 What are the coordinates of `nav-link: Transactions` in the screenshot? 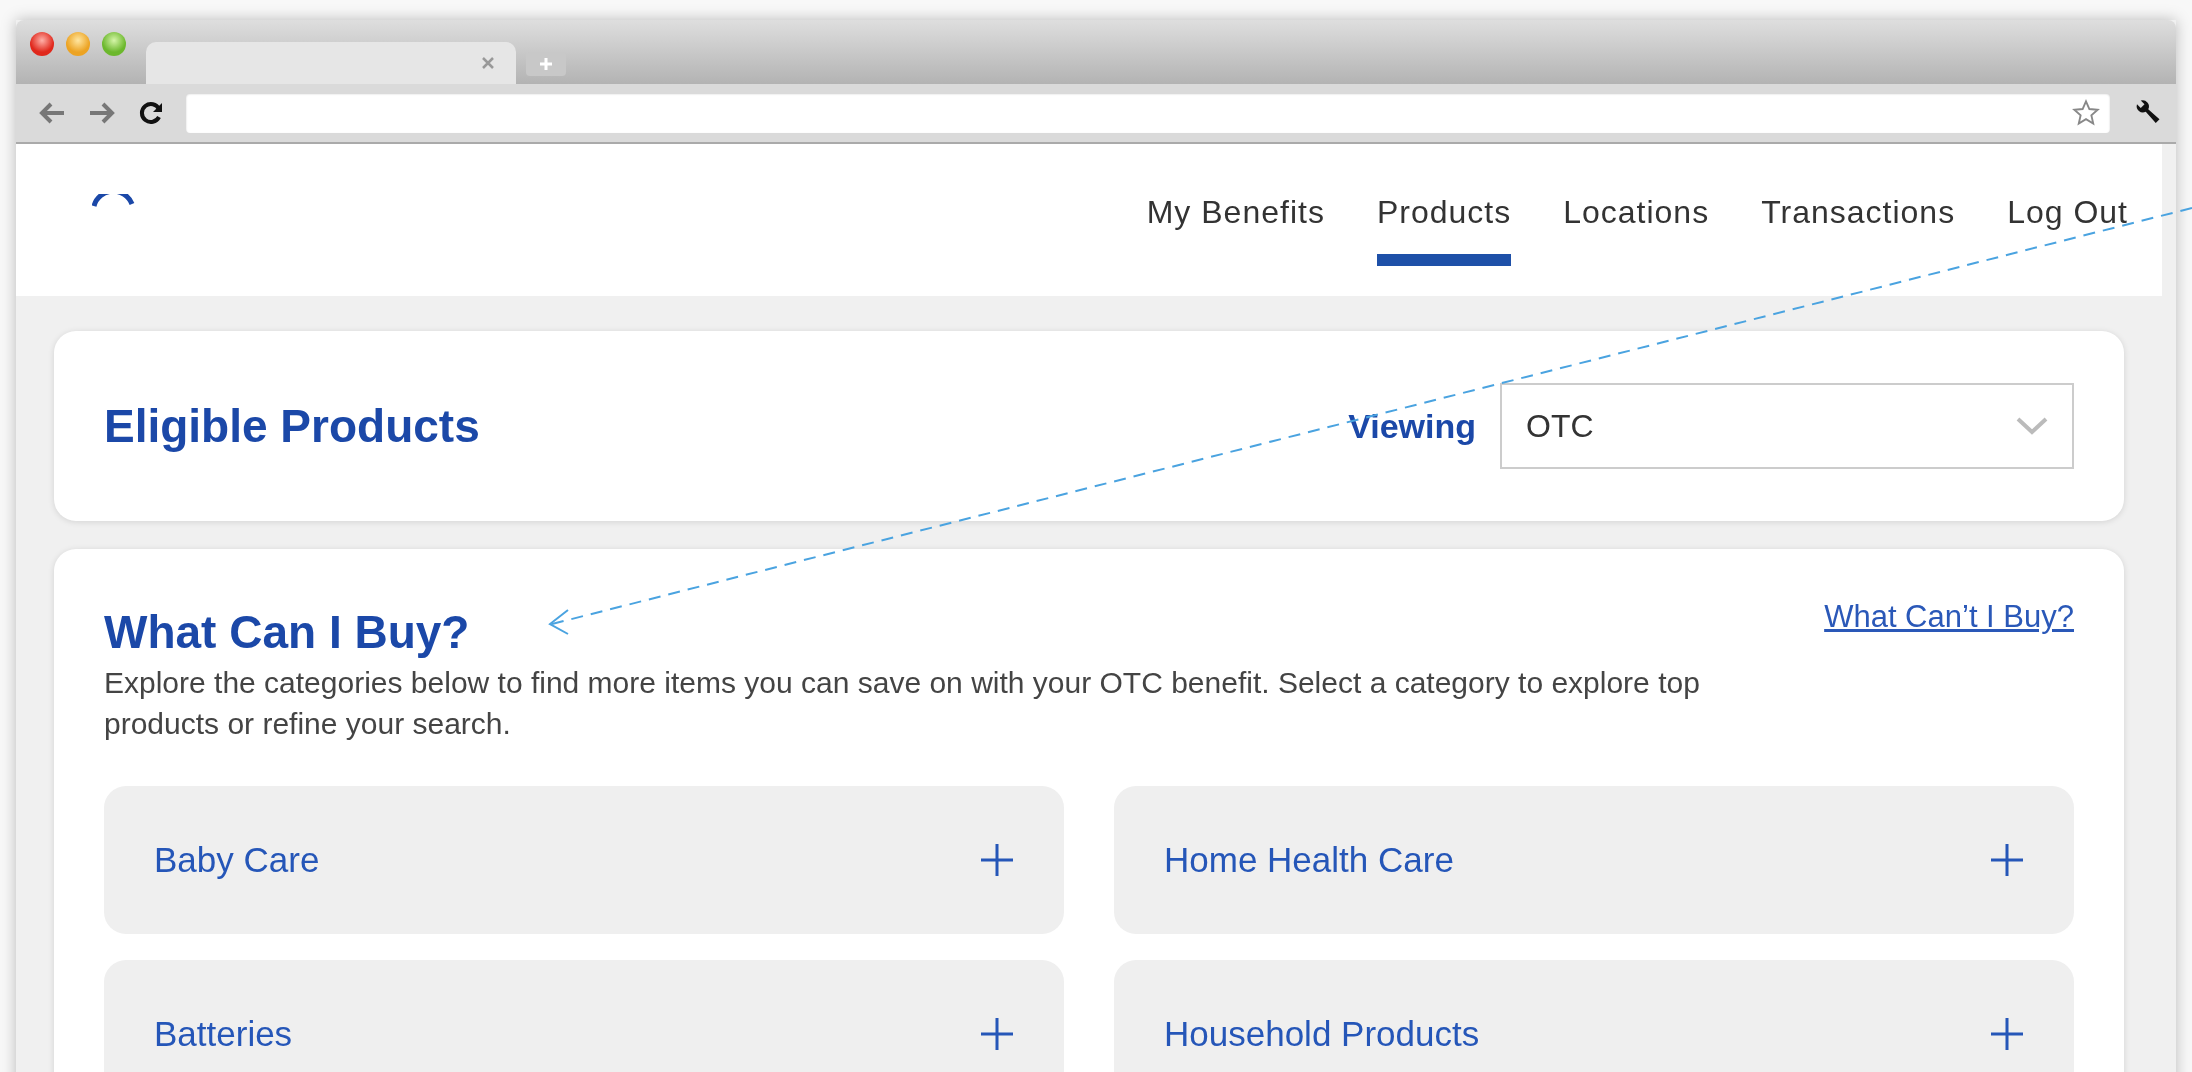 It's located at (1858, 227).